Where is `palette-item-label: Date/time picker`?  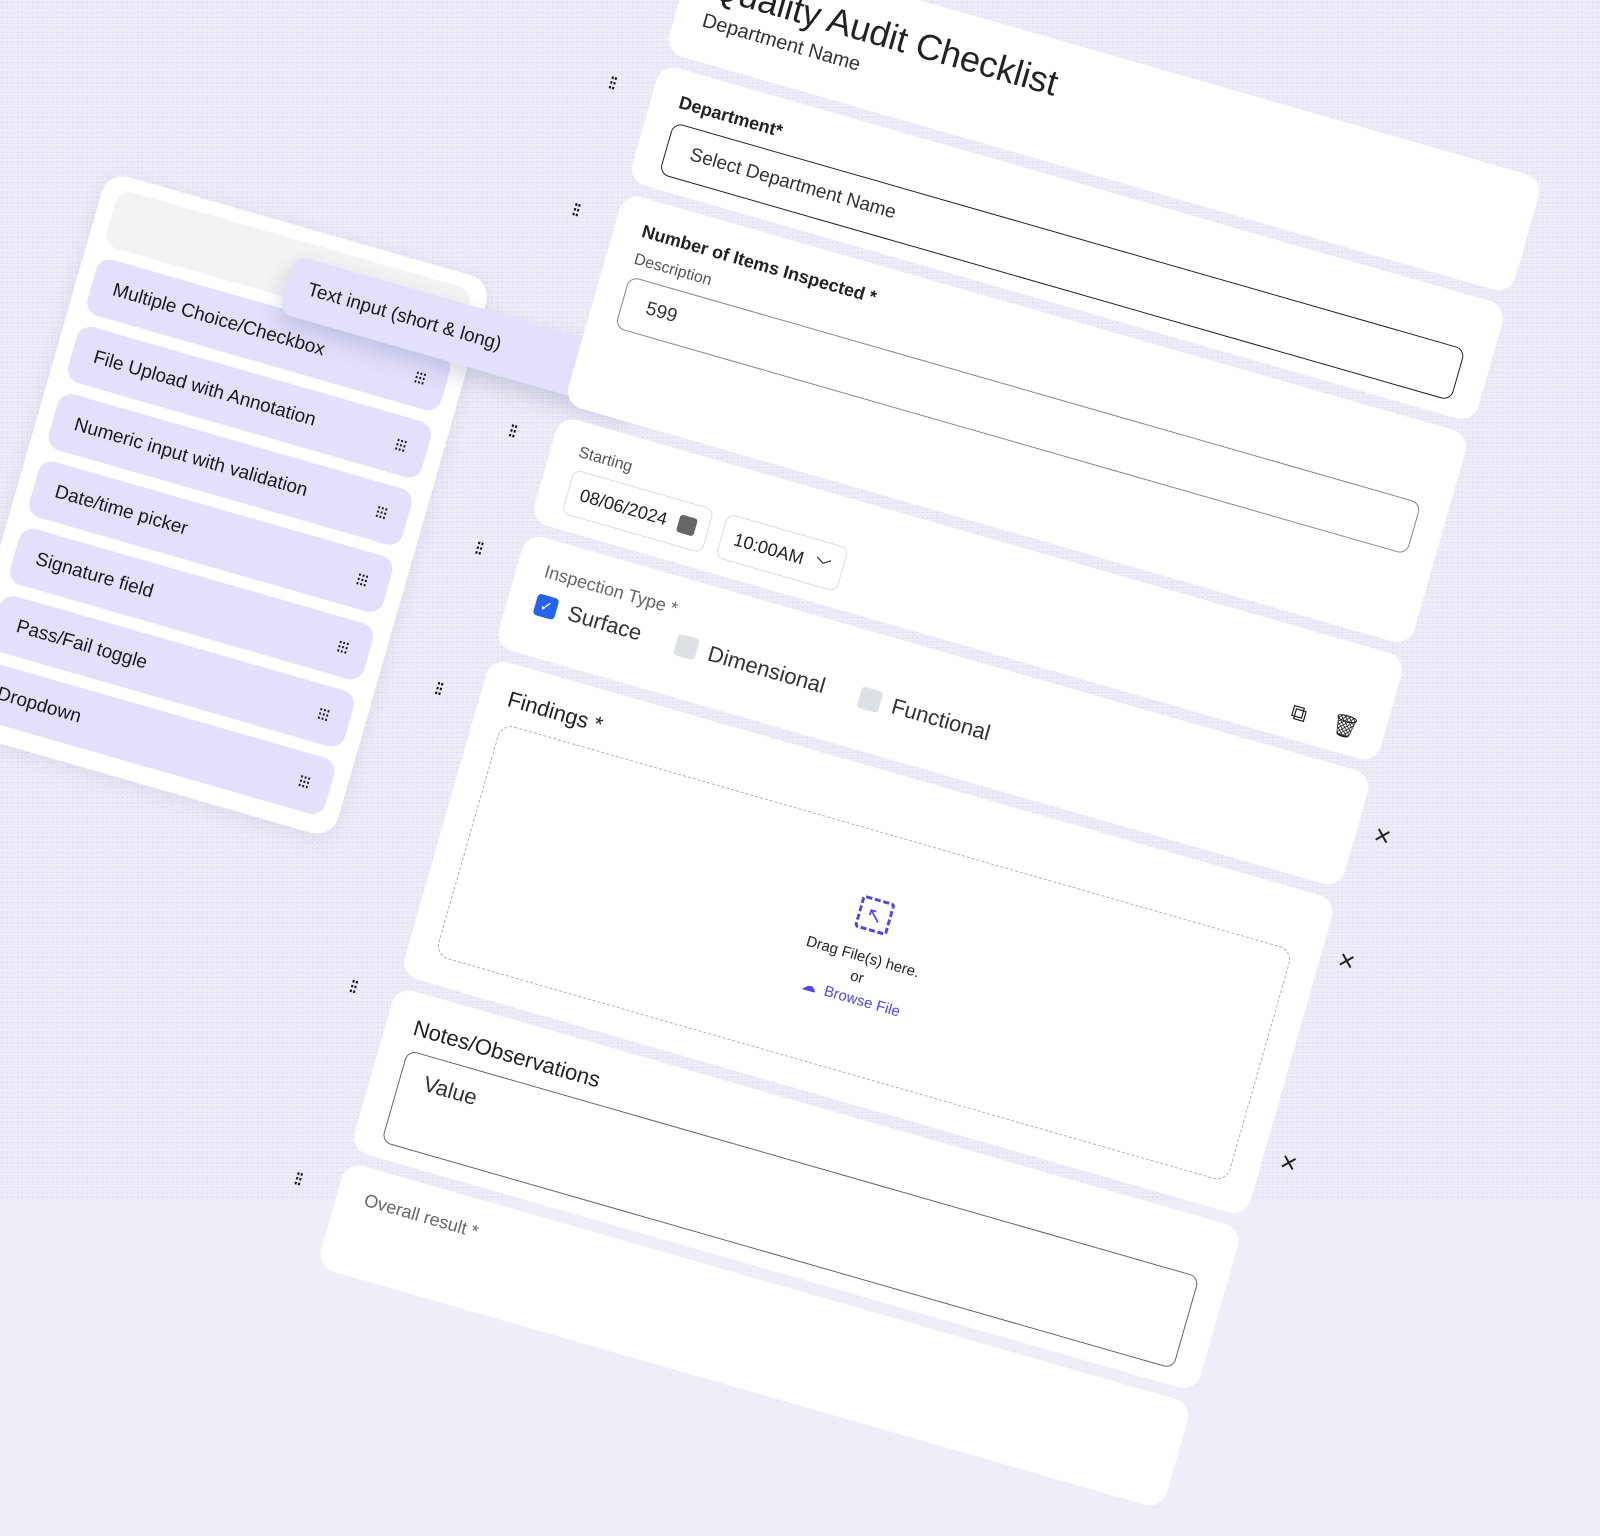
palette-item-label: Date/time picker is located at coordinates (121, 510).